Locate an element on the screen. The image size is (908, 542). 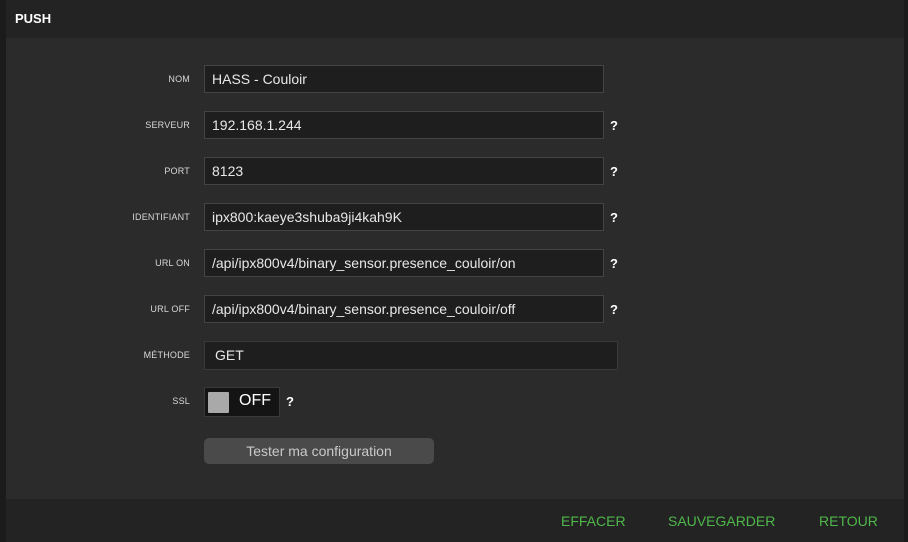
serveur-label: SERVEUR is located at coordinates (167, 125).